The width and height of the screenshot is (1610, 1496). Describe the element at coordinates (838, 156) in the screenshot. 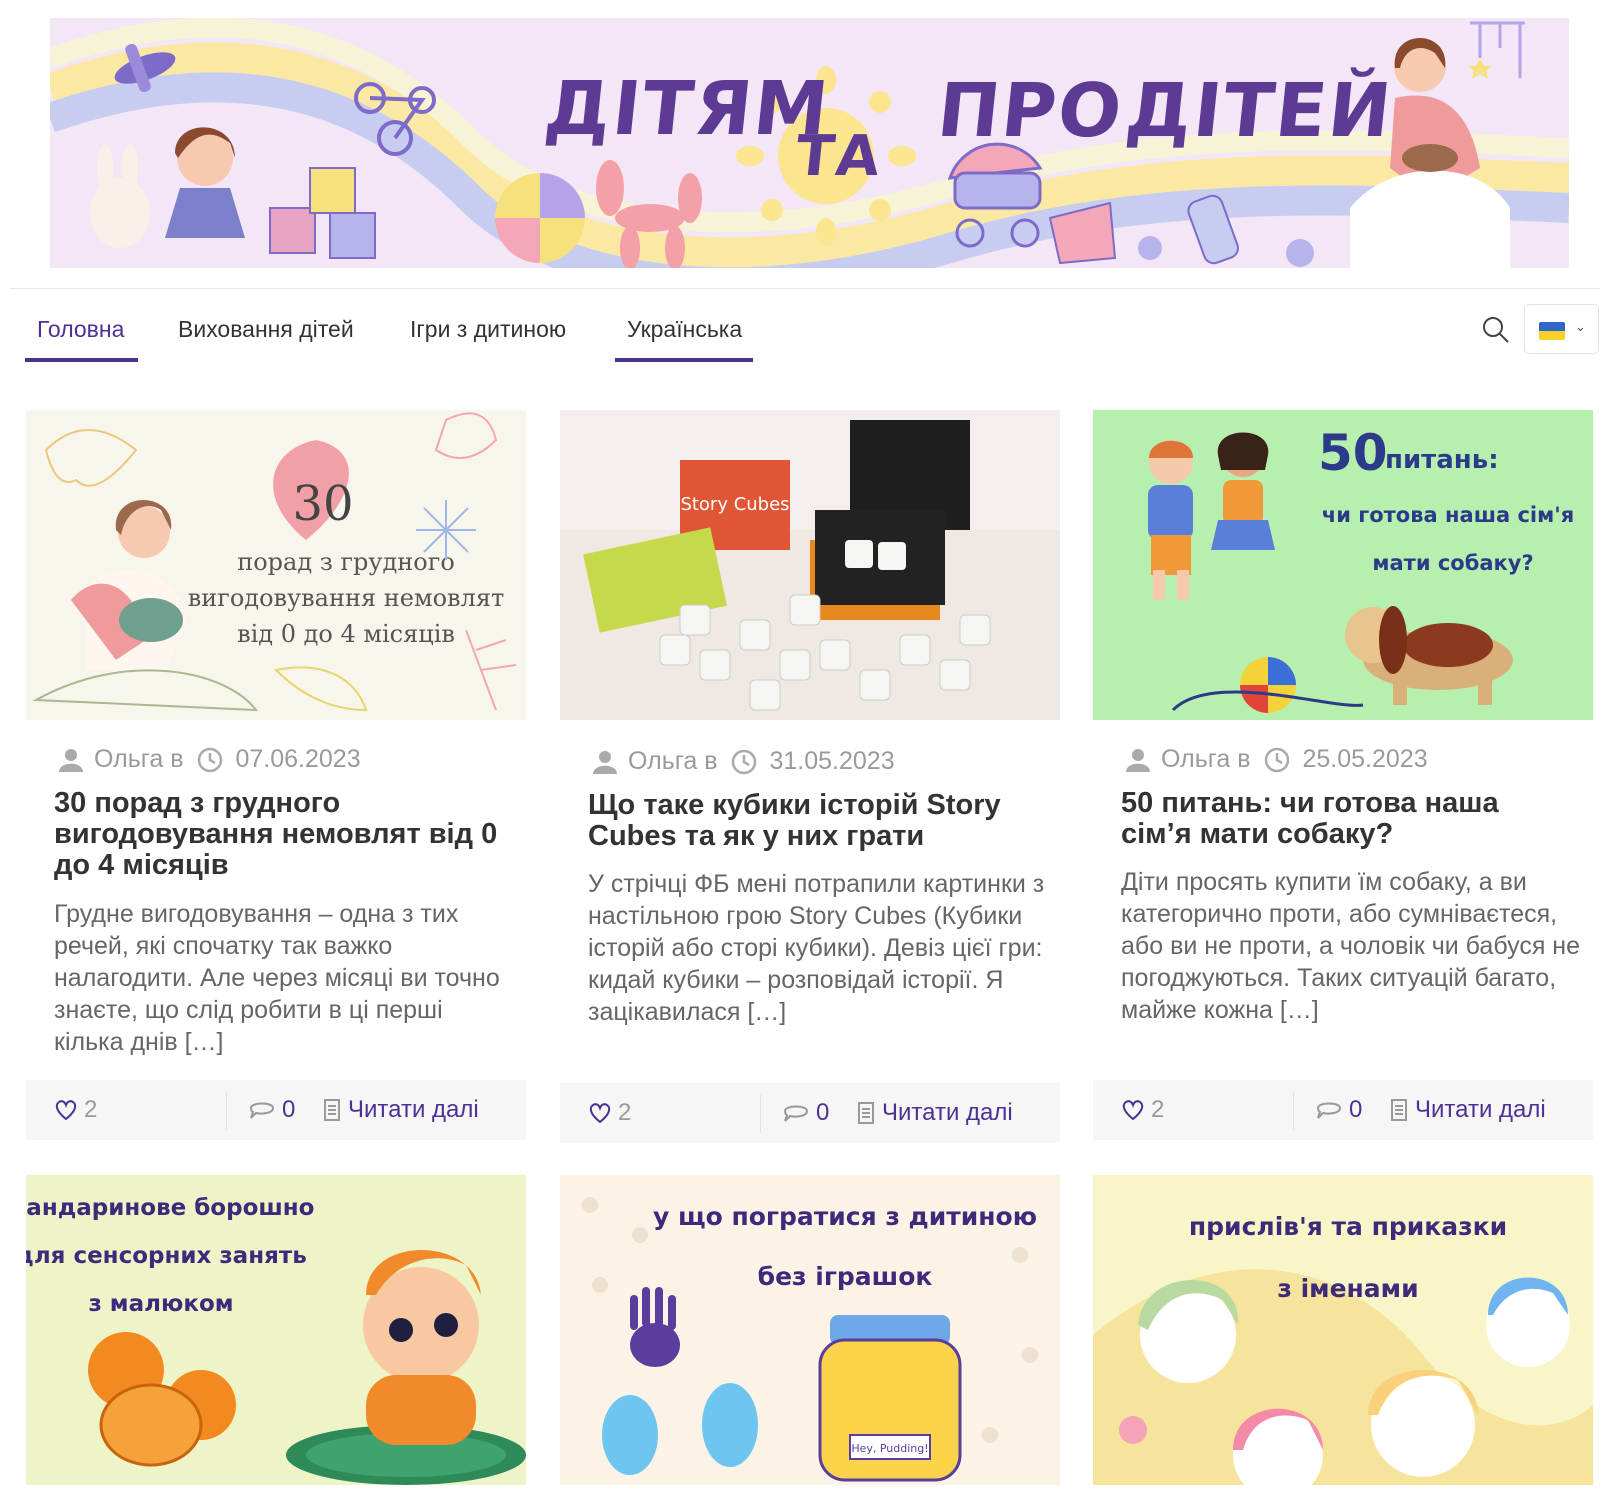

I see `banner-title-word: ТА` at that location.